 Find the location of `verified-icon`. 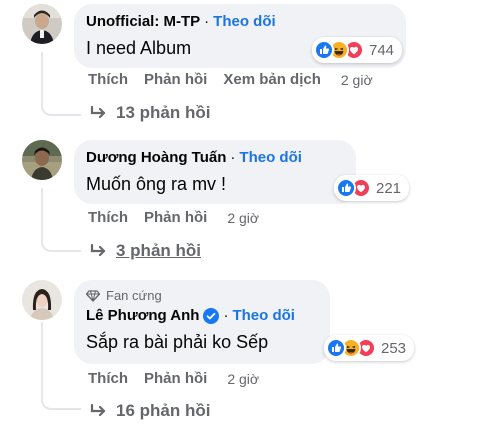

verified-icon is located at coordinates (211, 316).